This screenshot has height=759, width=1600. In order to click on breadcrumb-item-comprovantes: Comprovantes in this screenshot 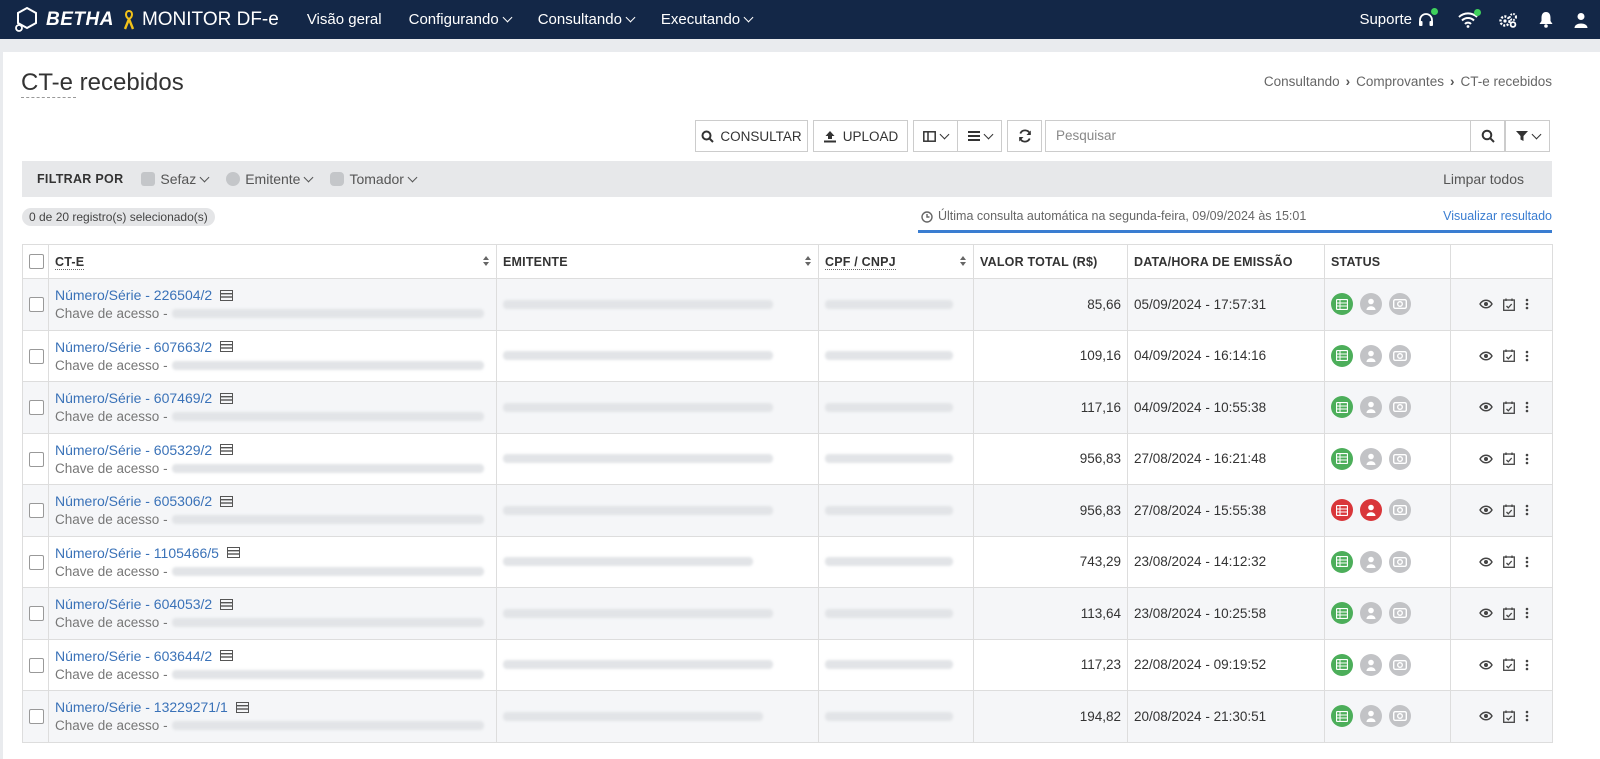, I will do `click(1400, 81)`.